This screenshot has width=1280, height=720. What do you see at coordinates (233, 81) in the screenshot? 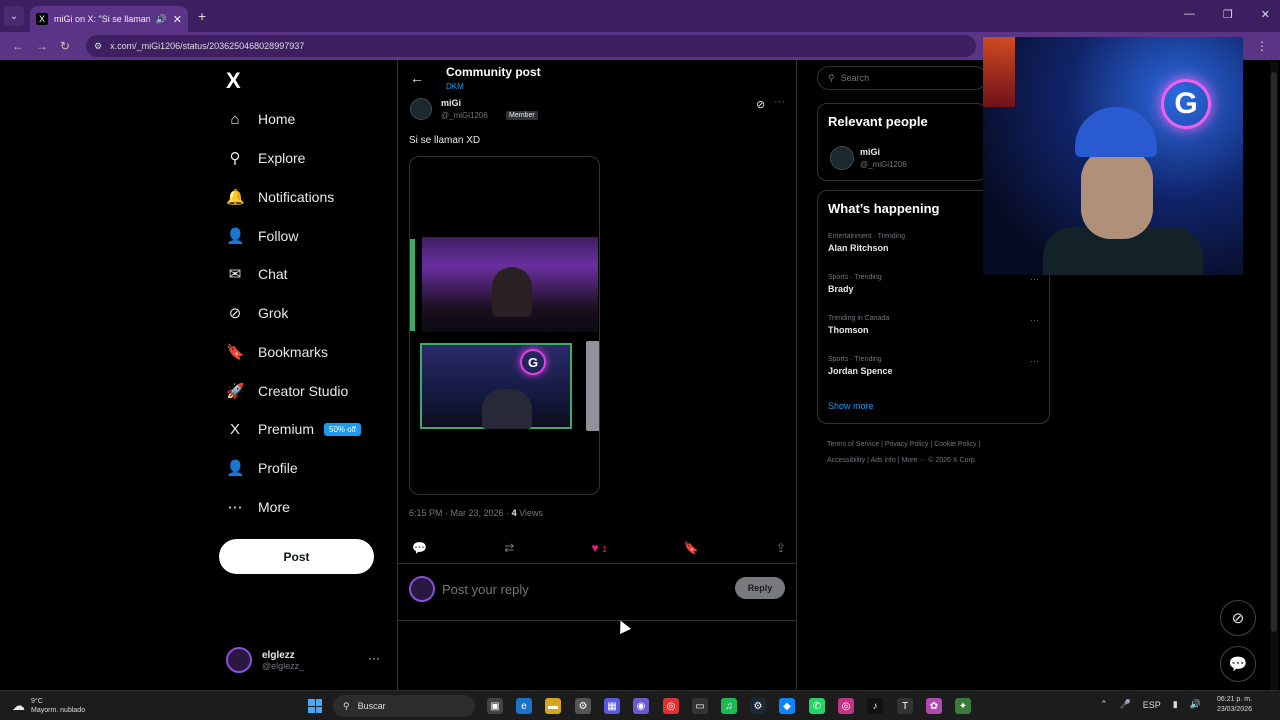
I see `x-logo: X` at bounding box center [233, 81].